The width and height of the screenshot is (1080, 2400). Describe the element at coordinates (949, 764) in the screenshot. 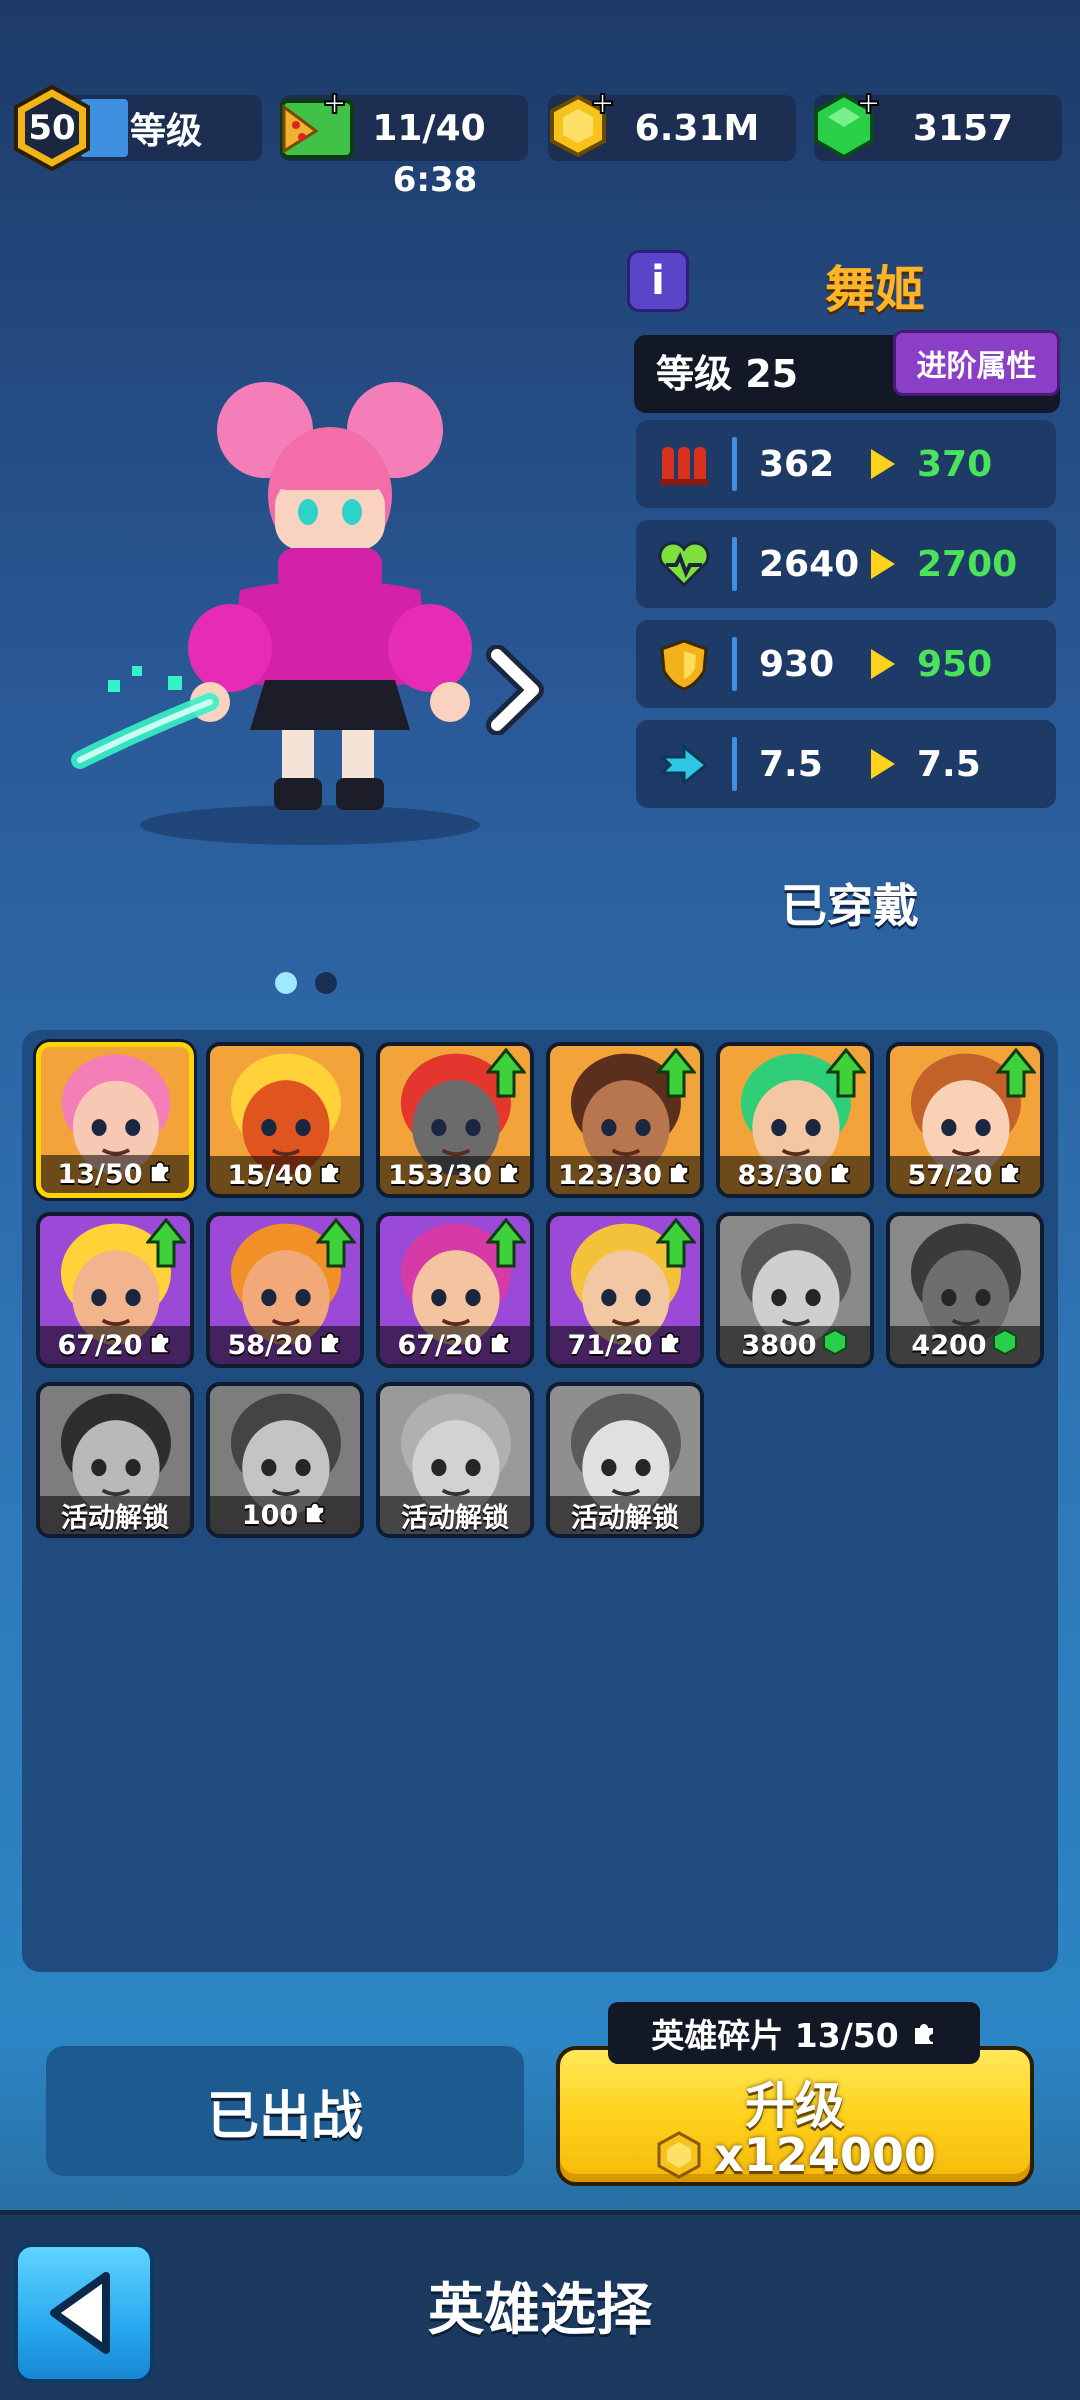

I see `stat-next-value: 7.5` at that location.